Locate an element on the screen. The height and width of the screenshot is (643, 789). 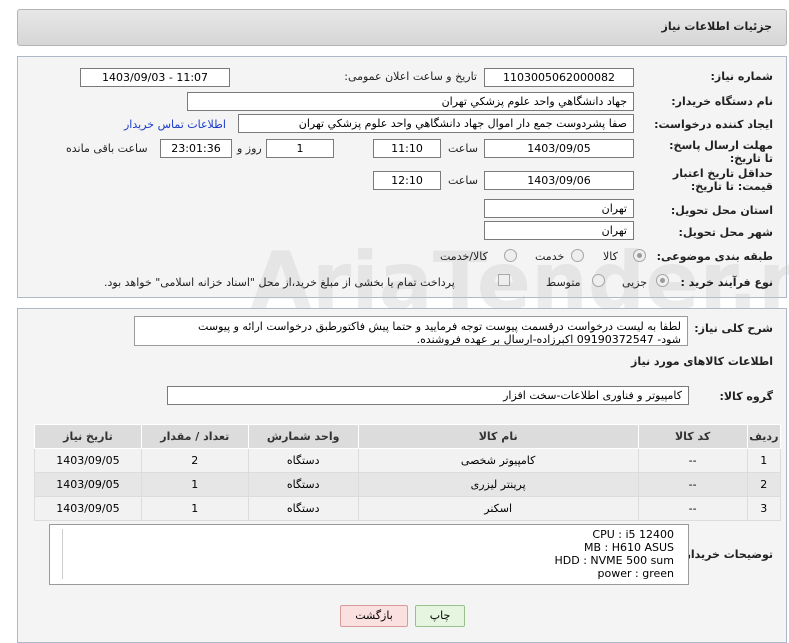
need-number-field: 1103005062000082 is located at coordinates (559, 77).